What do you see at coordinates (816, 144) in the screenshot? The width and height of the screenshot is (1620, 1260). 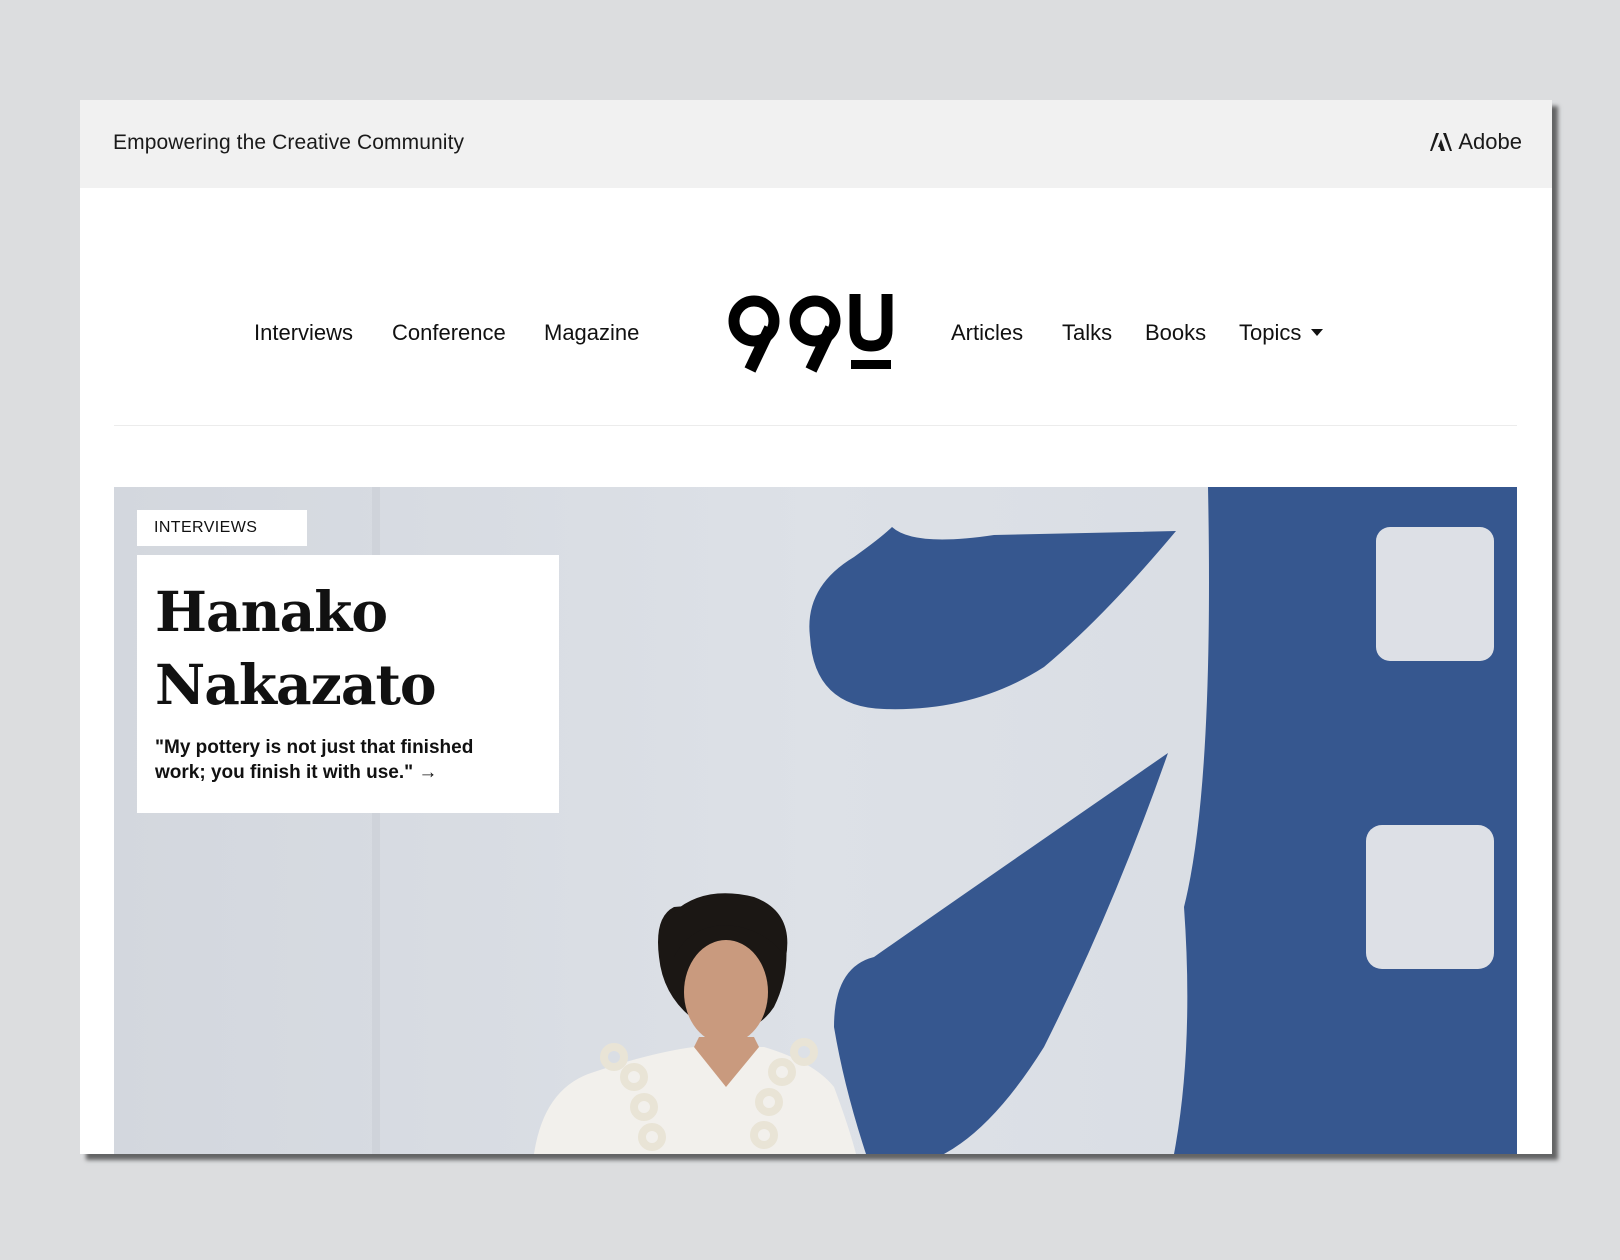 I see `top-banner: Empowering the Creative Community Adobe` at bounding box center [816, 144].